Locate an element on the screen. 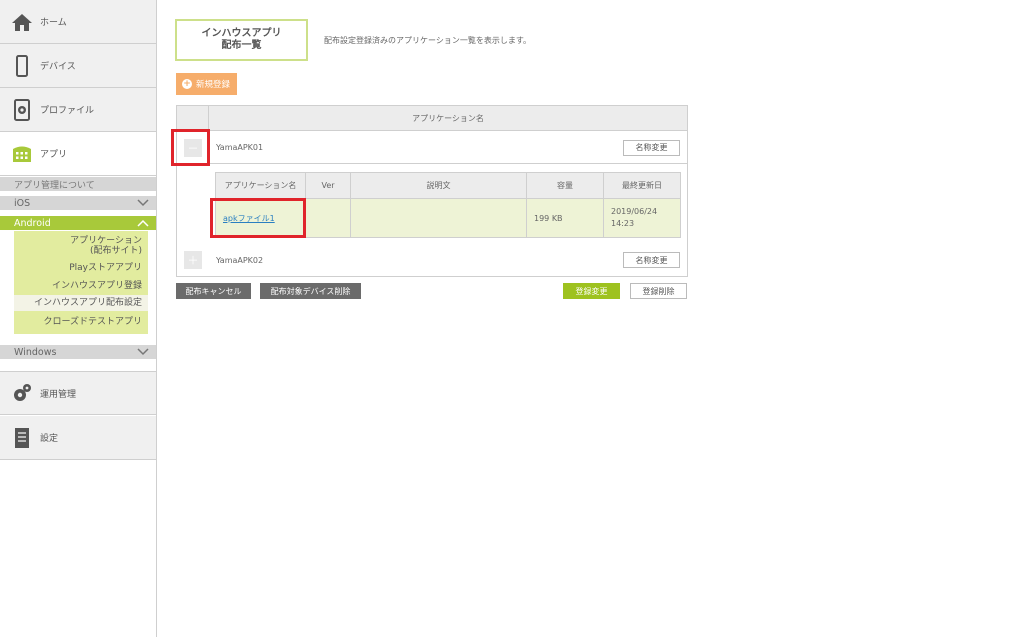 This screenshot has height=637, width=1024. gears-icon is located at coordinates (22, 393).